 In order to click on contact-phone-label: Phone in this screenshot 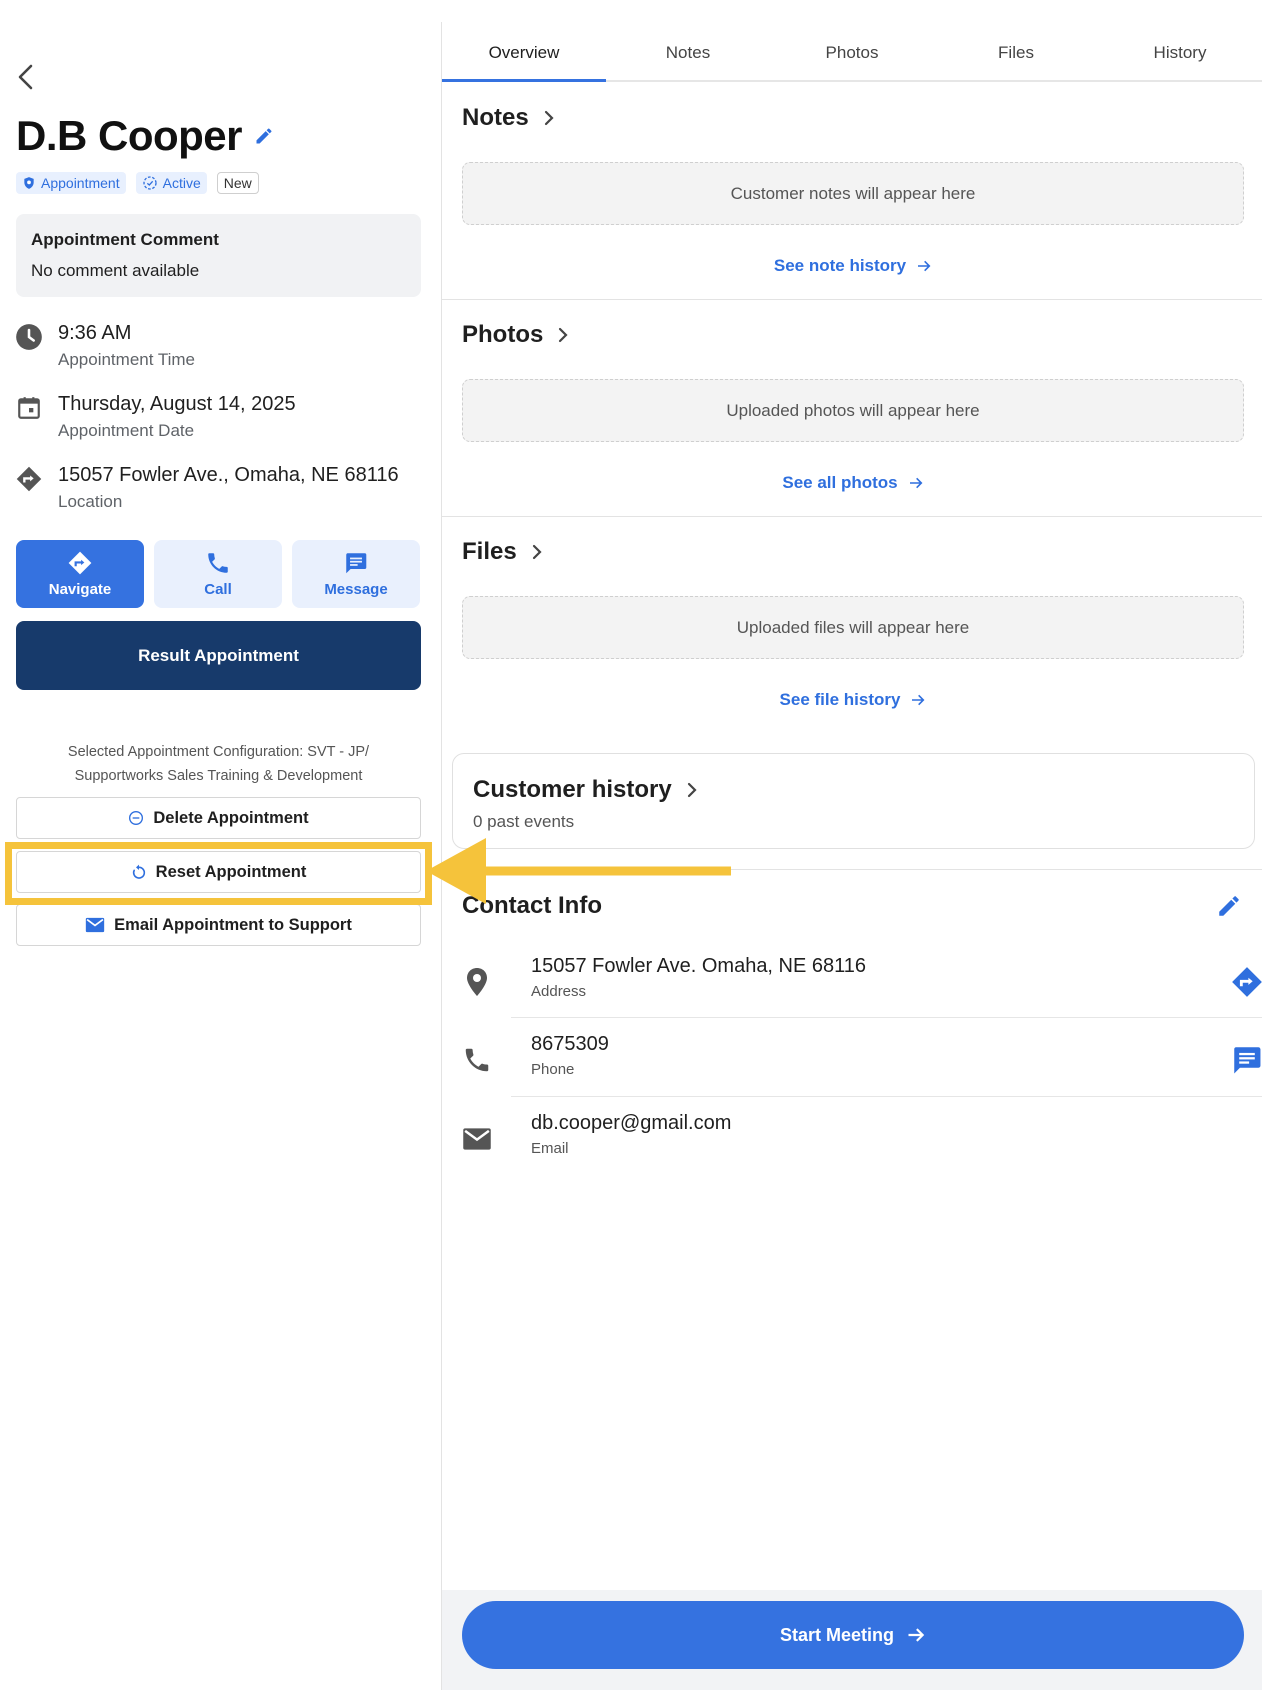, I will do `click(553, 1069)`.